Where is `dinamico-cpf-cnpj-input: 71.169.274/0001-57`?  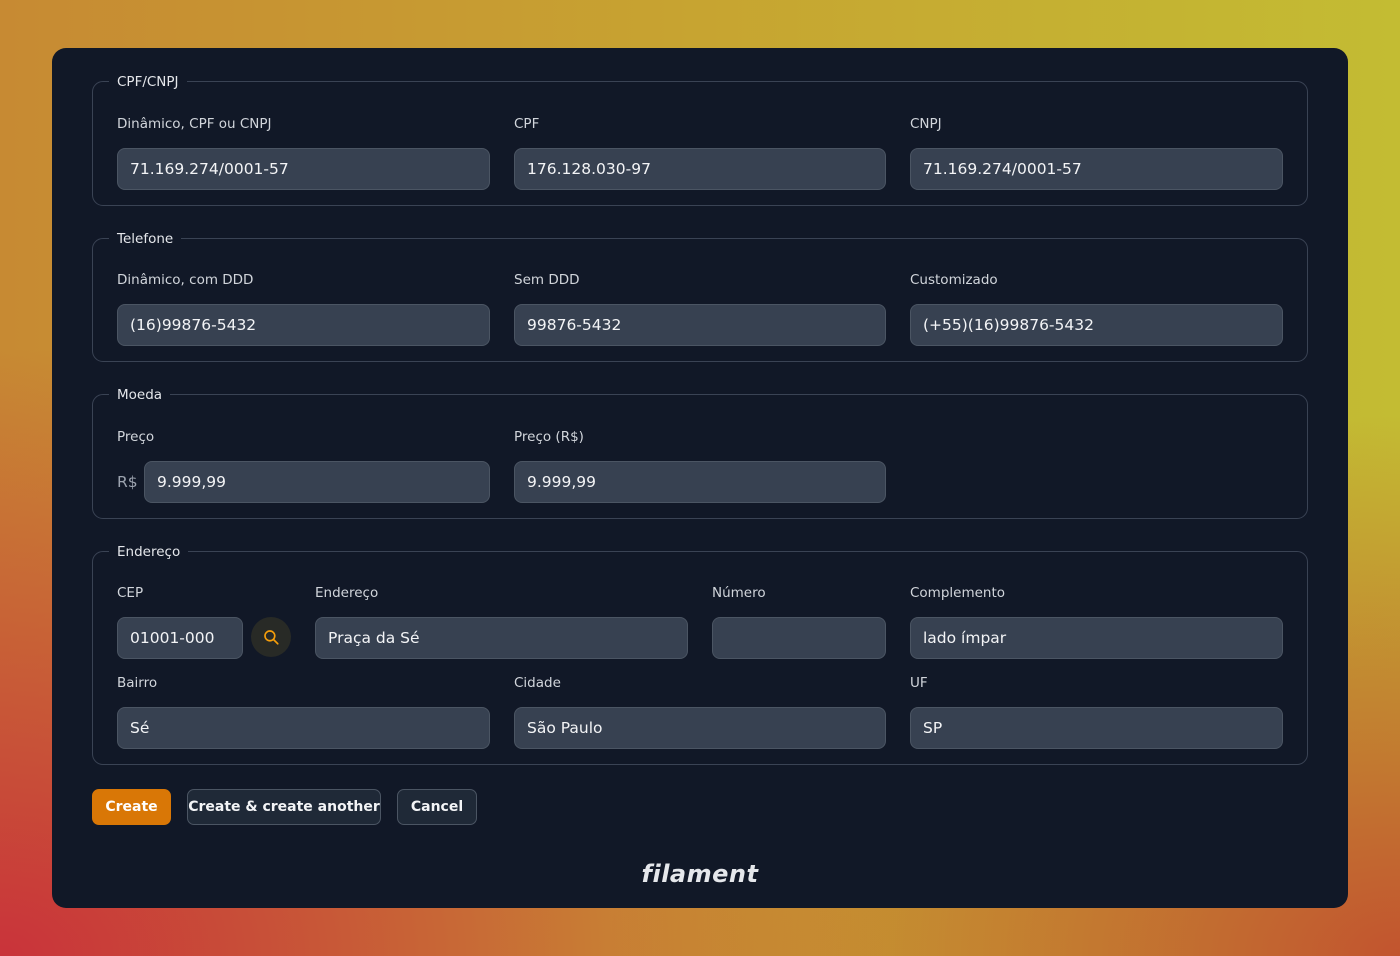
dinamico-cpf-cnpj-input: 71.169.274/0001-57 is located at coordinates (303, 169).